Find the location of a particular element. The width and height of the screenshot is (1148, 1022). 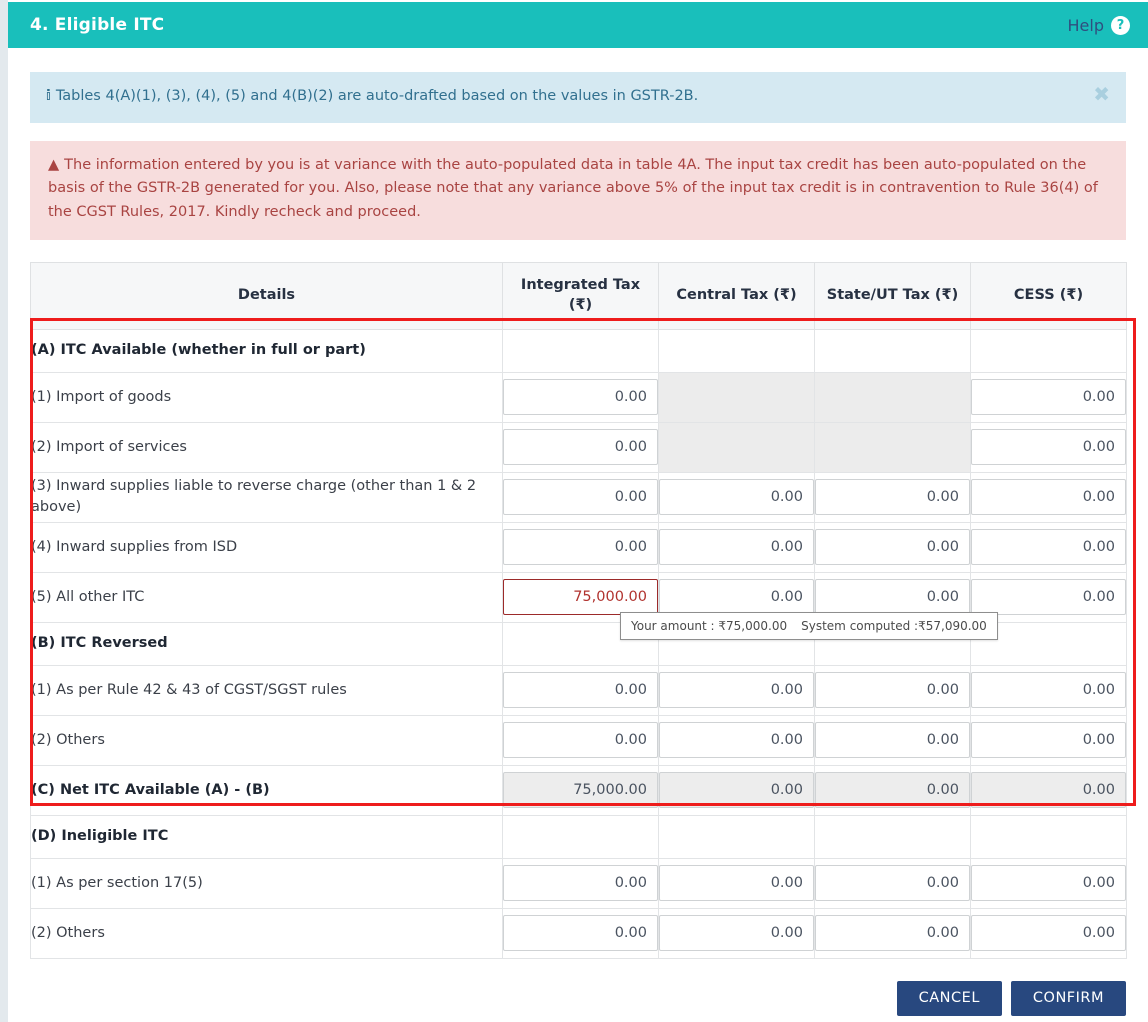

form-actions: CANCEL CONFIRM is located at coordinates (578, 998).